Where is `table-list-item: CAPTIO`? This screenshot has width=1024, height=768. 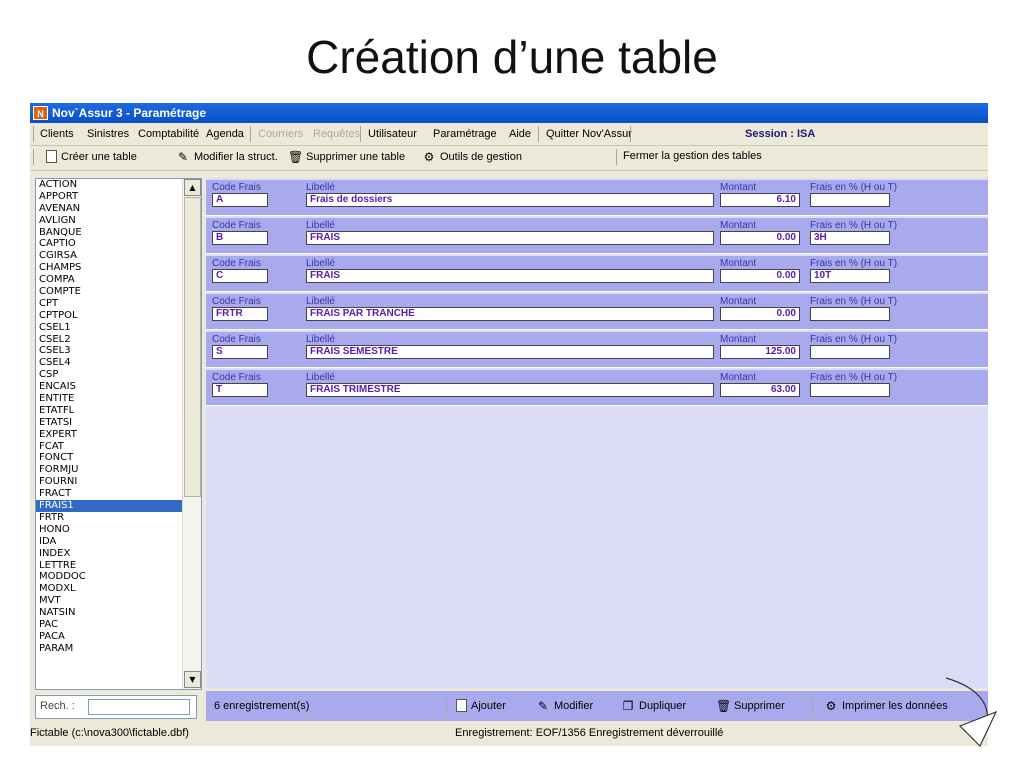 table-list-item: CAPTIO is located at coordinates (118, 244).